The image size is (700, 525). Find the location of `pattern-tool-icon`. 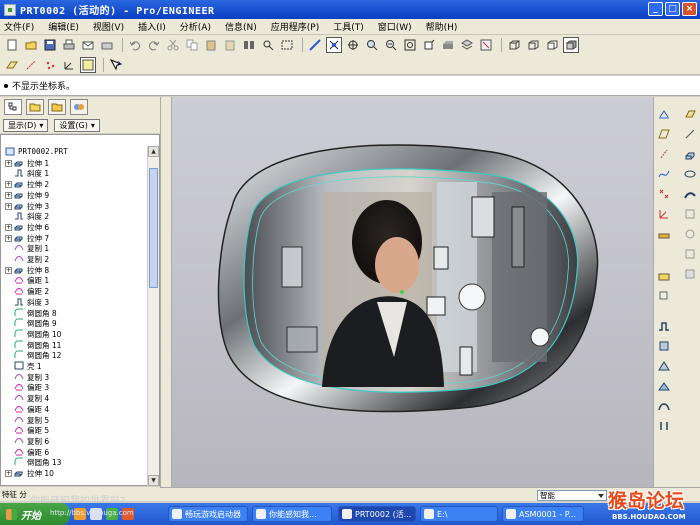

pattern-tool-icon is located at coordinates (664, 406).